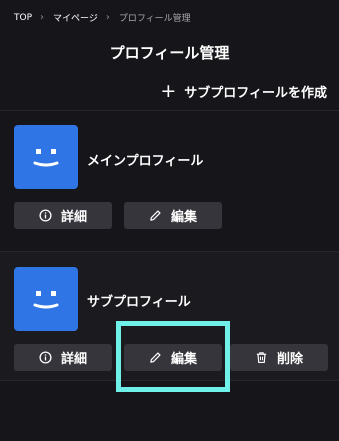 The image size is (339, 441). What do you see at coordinates (261, 357) in the screenshot?
I see `trash-icon` at bounding box center [261, 357].